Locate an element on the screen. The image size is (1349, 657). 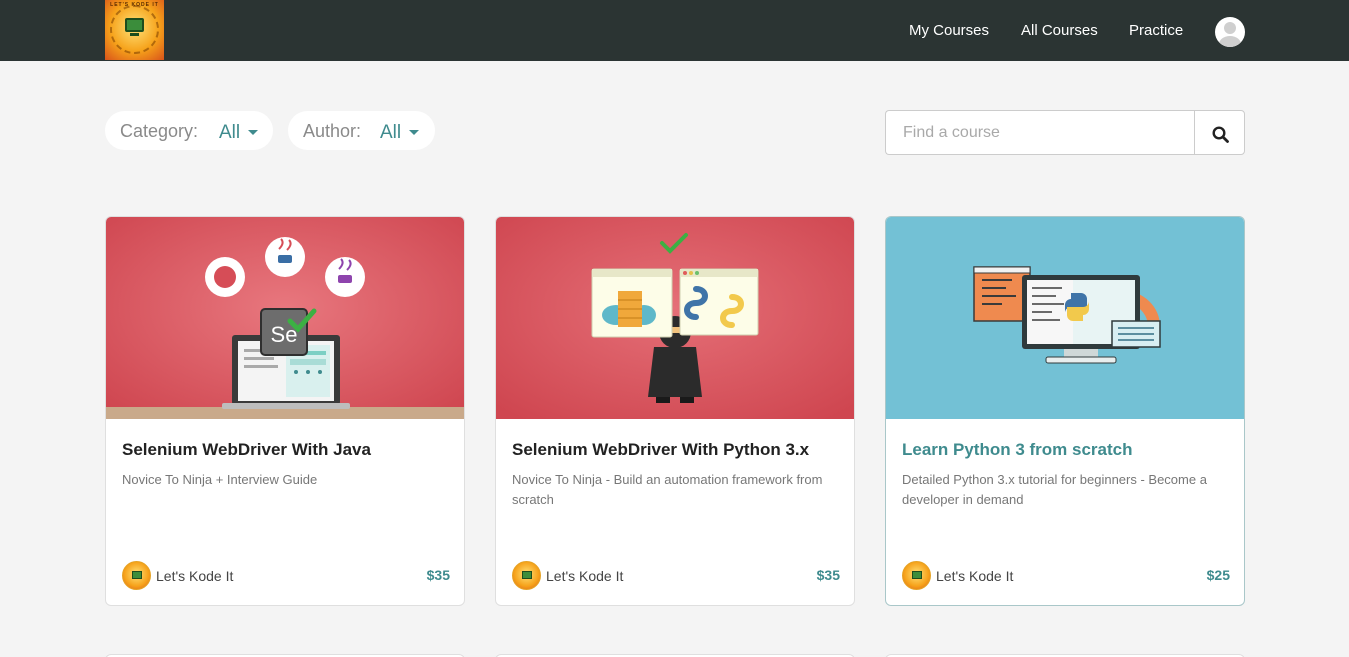
author-label: Author: is located at coordinates (332, 131).